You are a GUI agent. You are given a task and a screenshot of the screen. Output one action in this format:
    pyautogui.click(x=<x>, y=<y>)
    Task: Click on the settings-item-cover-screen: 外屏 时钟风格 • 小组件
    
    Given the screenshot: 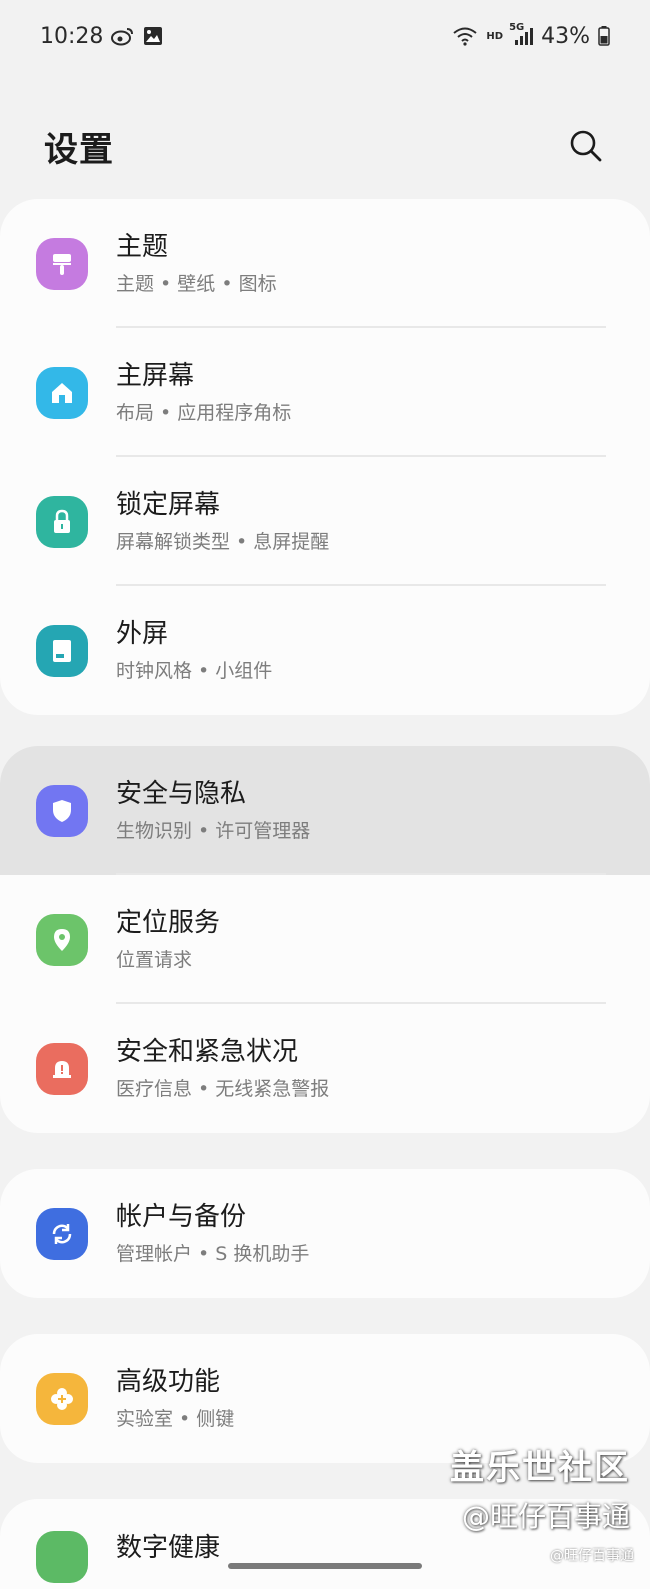 What is the action you would take?
    pyautogui.click(x=325, y=650)
    